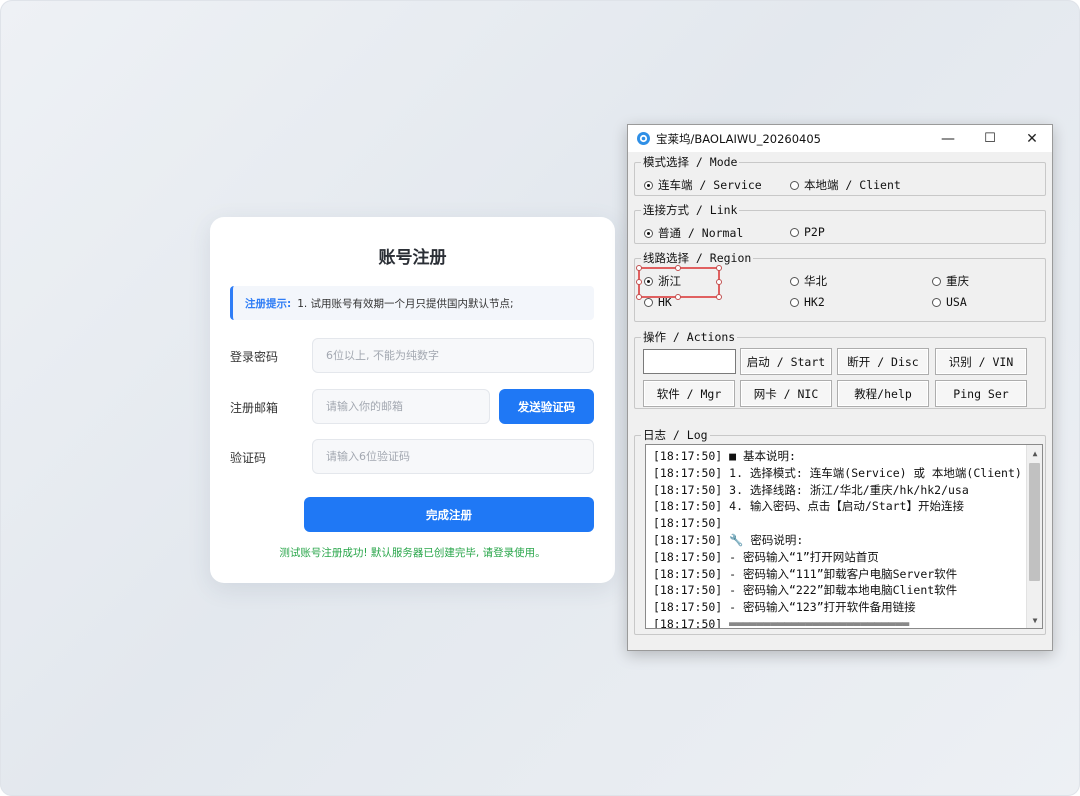 The width and height of the screenshot is (1080, 796). What do you see at coordinates (948, 138) in the screenshot?
I see `minimize-icon: —` at bounding box center [948, 138].